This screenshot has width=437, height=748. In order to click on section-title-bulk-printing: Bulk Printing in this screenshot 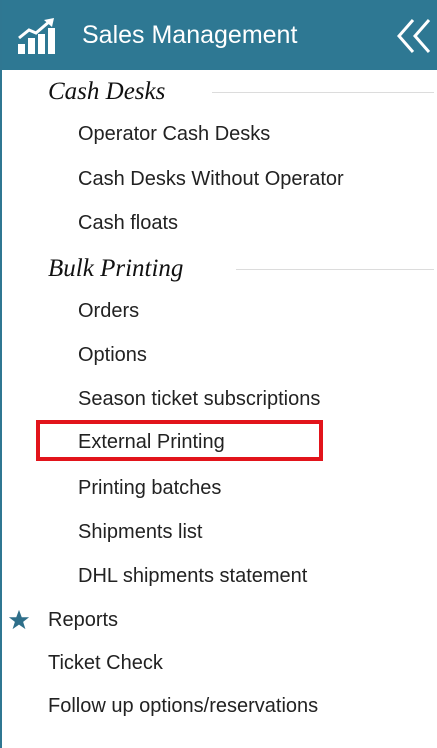, I will do `click(116, 268)`.